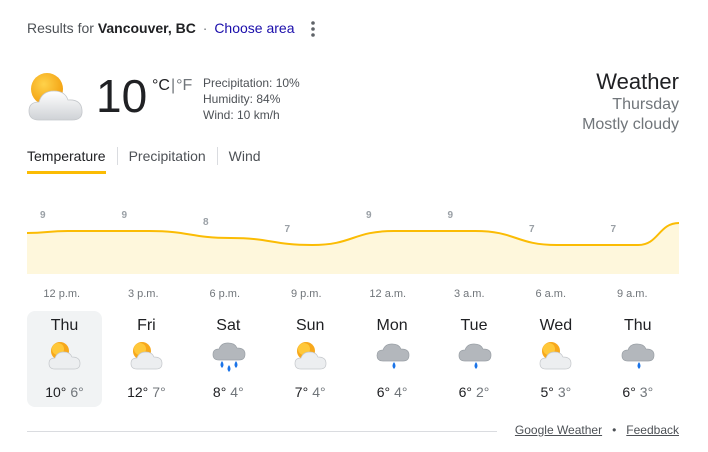  What do you see at coordinates (184, 85) in the screenshot?
I see `unit-fahrenheit: °F` at bounding box center [184, 85].